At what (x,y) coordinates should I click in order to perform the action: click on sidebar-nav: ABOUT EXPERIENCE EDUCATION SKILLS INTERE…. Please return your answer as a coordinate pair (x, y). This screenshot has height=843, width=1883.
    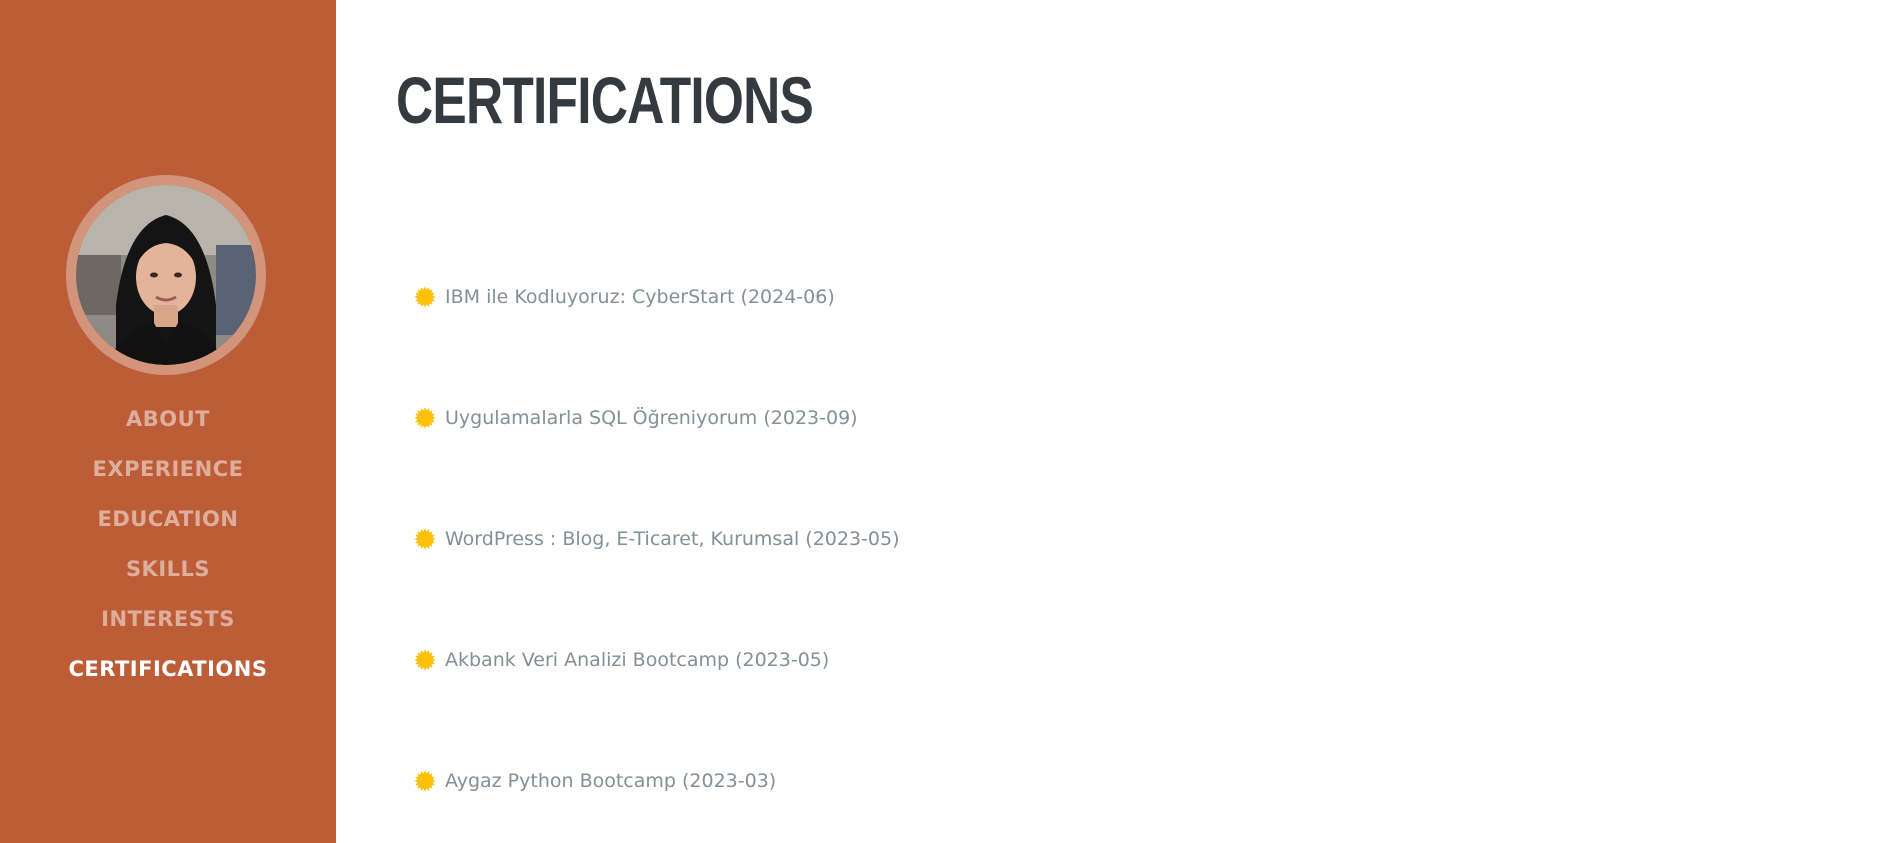
    Looking at the image, I should click on (168, 544).